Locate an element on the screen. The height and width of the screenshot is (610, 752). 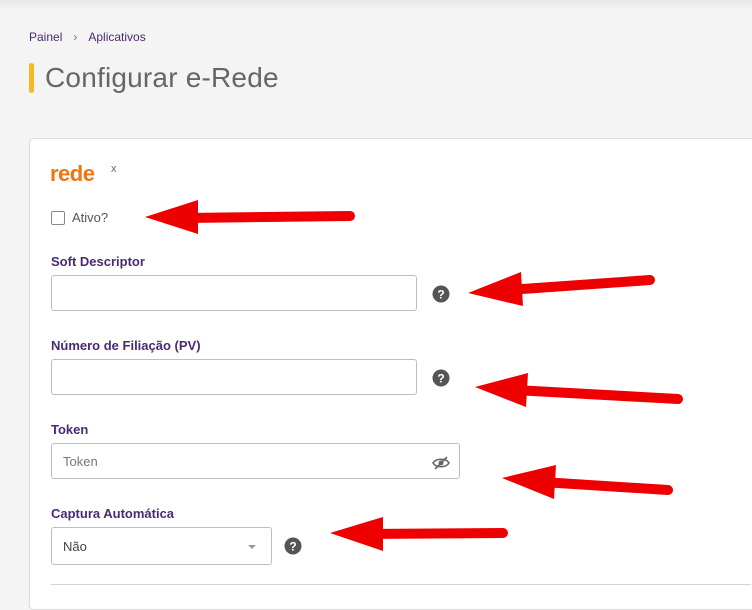
rede-logo-mark: x is located at coordinates (114, 169).